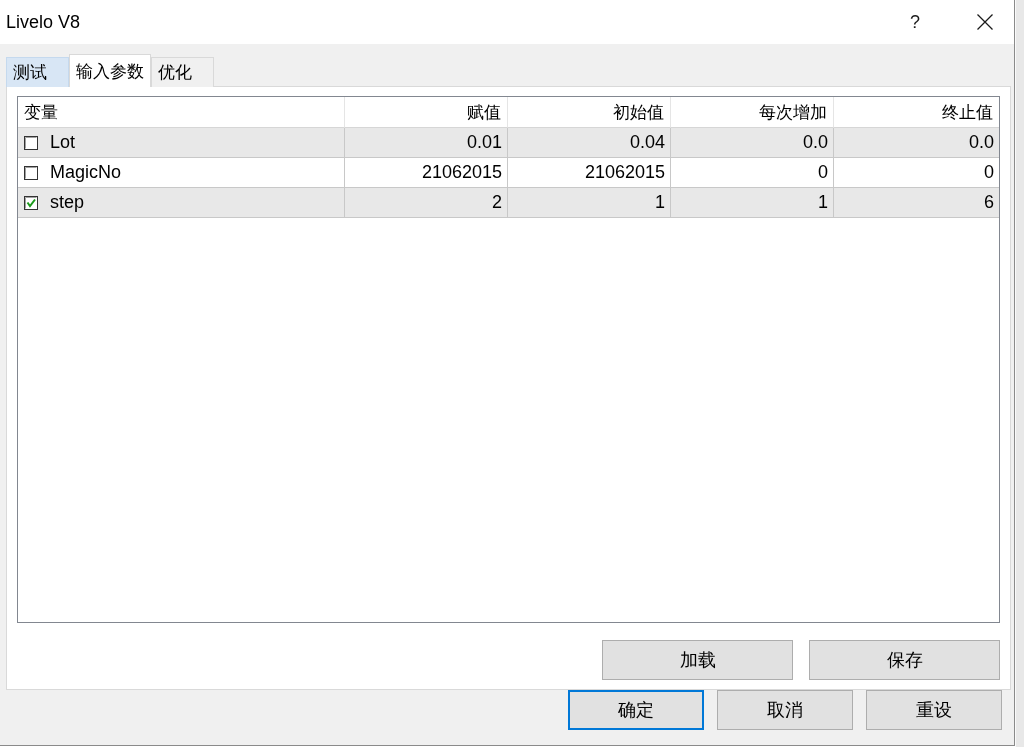  I want to click on table-cell: Lot, so click(63, 142).